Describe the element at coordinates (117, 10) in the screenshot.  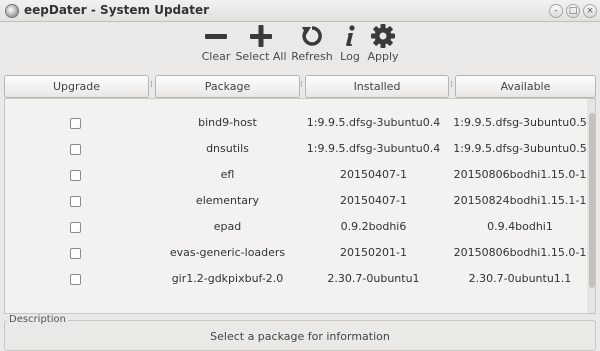
I see `window-title: eepDater - System Updater` at that location.